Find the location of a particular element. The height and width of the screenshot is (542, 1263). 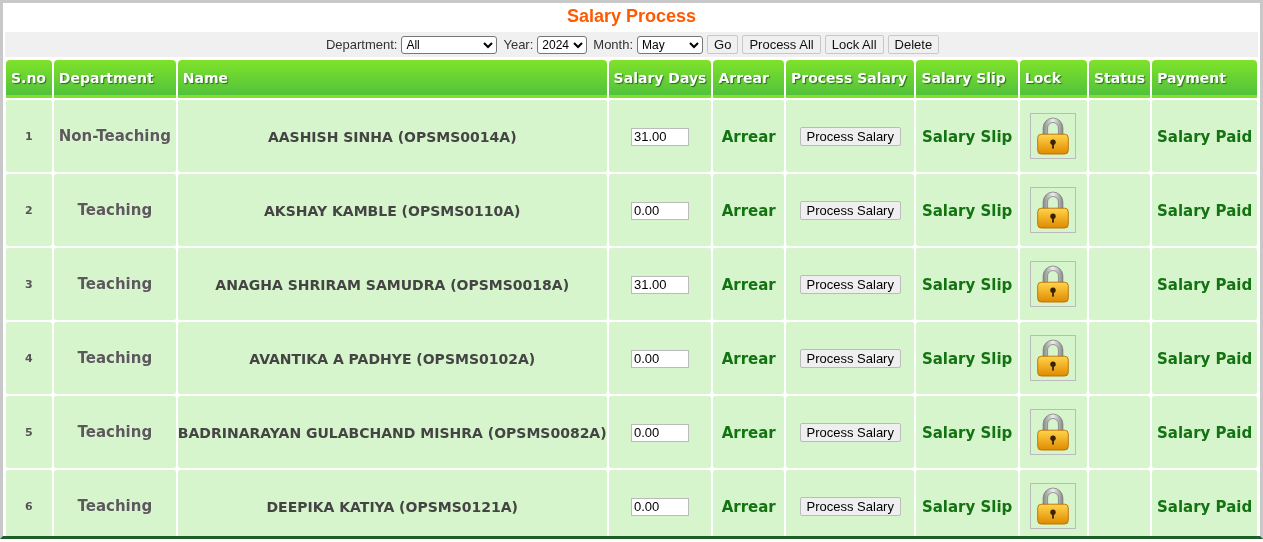

filter-label: Department: is located at coordinates (361, 44).